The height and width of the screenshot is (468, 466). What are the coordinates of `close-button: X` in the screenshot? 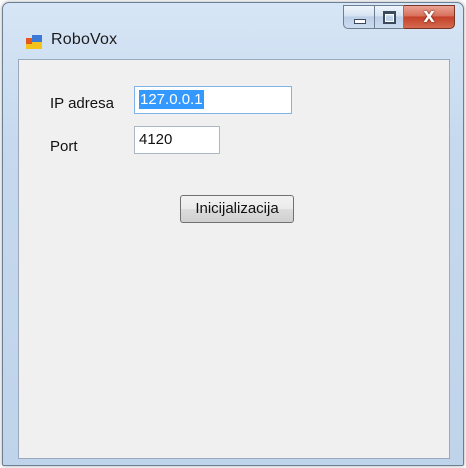 It's located at (429, 17).